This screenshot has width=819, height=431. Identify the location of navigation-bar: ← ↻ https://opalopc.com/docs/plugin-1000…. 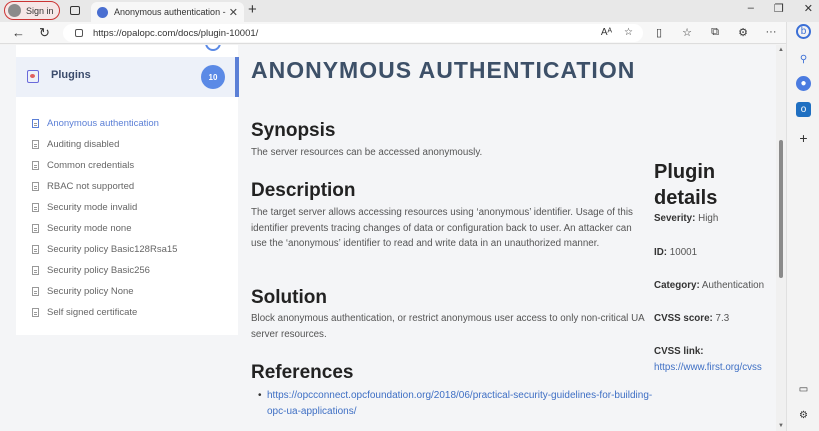
(409, 33).